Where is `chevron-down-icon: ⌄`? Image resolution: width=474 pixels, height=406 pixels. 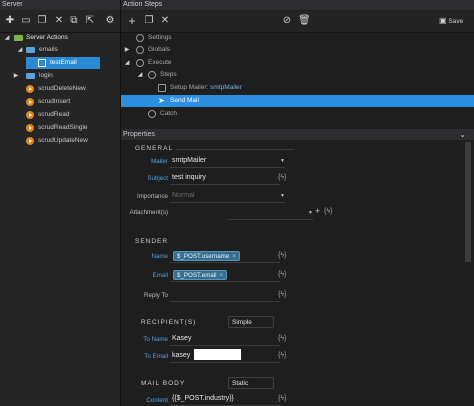 chevron-down-icon: ⌄ is located at coordinates (462, 134).